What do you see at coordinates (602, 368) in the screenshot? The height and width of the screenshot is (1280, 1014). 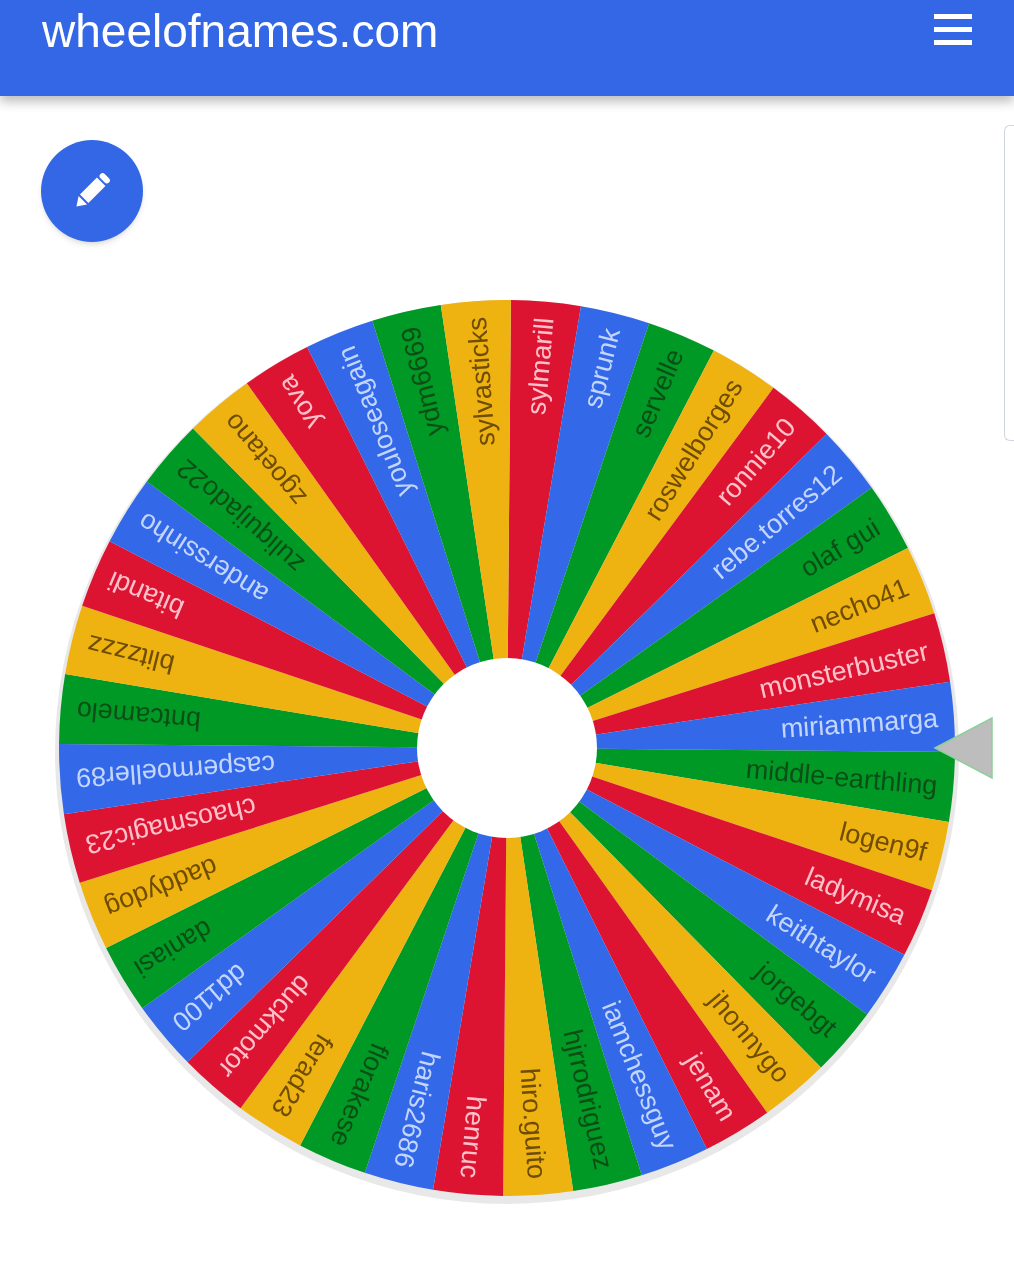 I see `name-label: sprunk` at bounding box center [602, 368].